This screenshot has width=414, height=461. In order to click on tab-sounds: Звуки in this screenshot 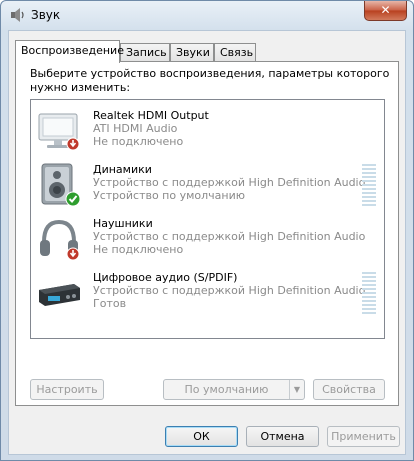, I will do `click(192, 52)`.